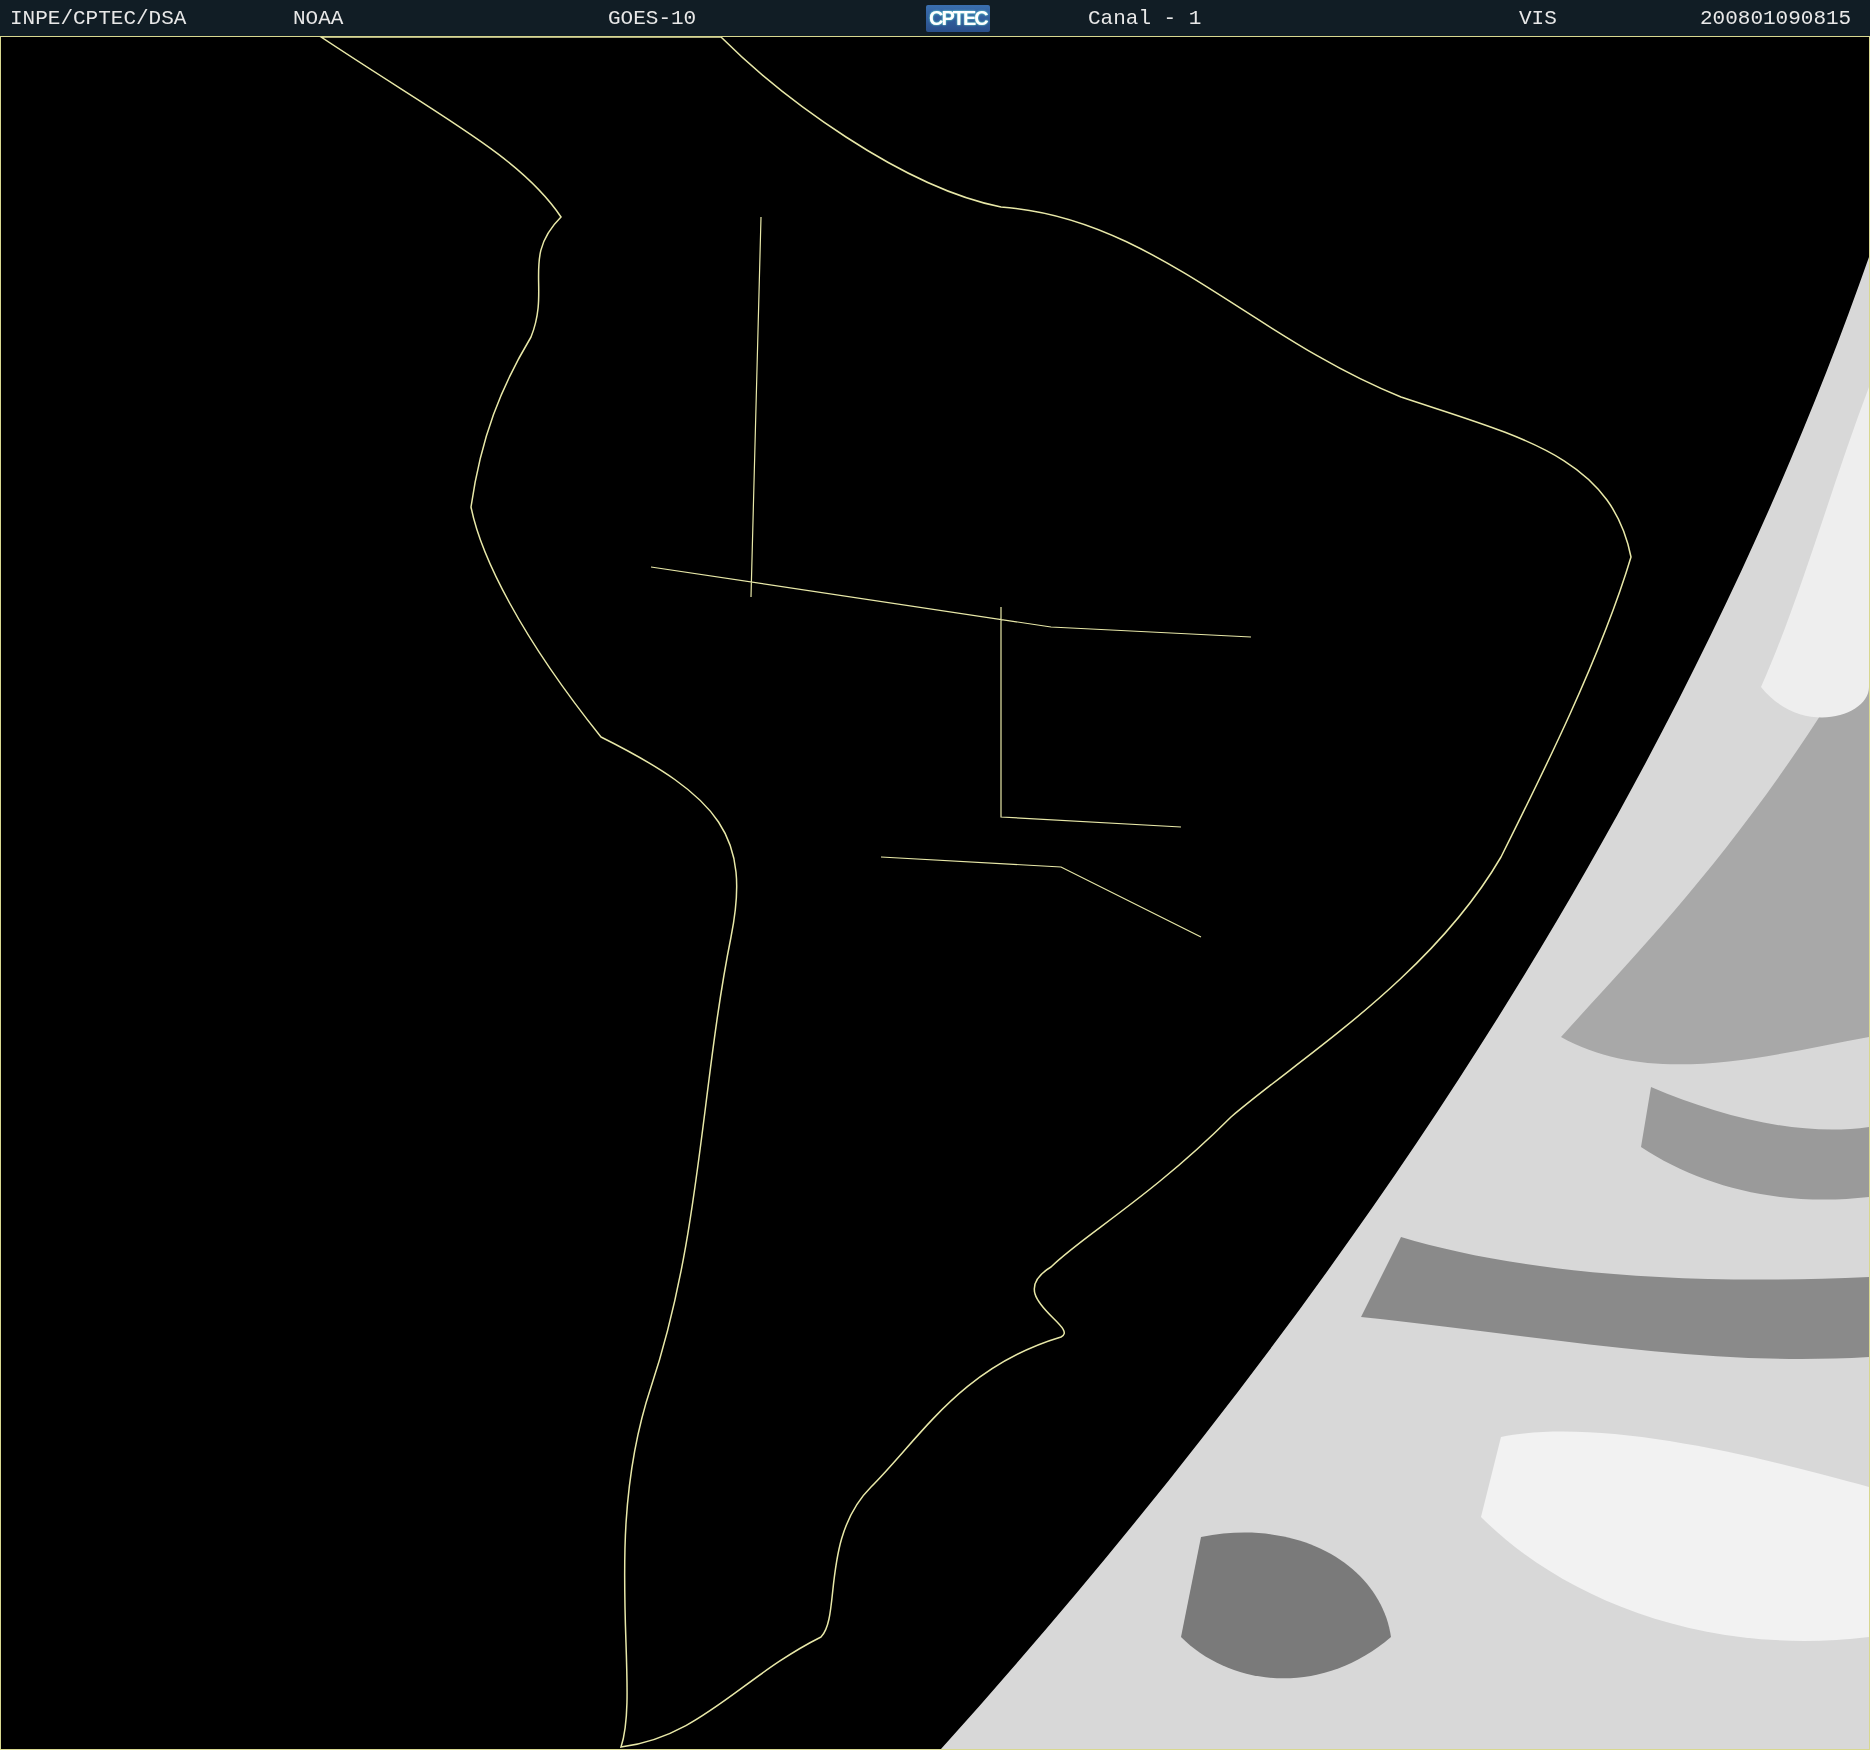  What do you see at coordinates (1145, 18) in the screenshot?
I see `header-label: Canal - 1` at bounding box center [1145, 18].